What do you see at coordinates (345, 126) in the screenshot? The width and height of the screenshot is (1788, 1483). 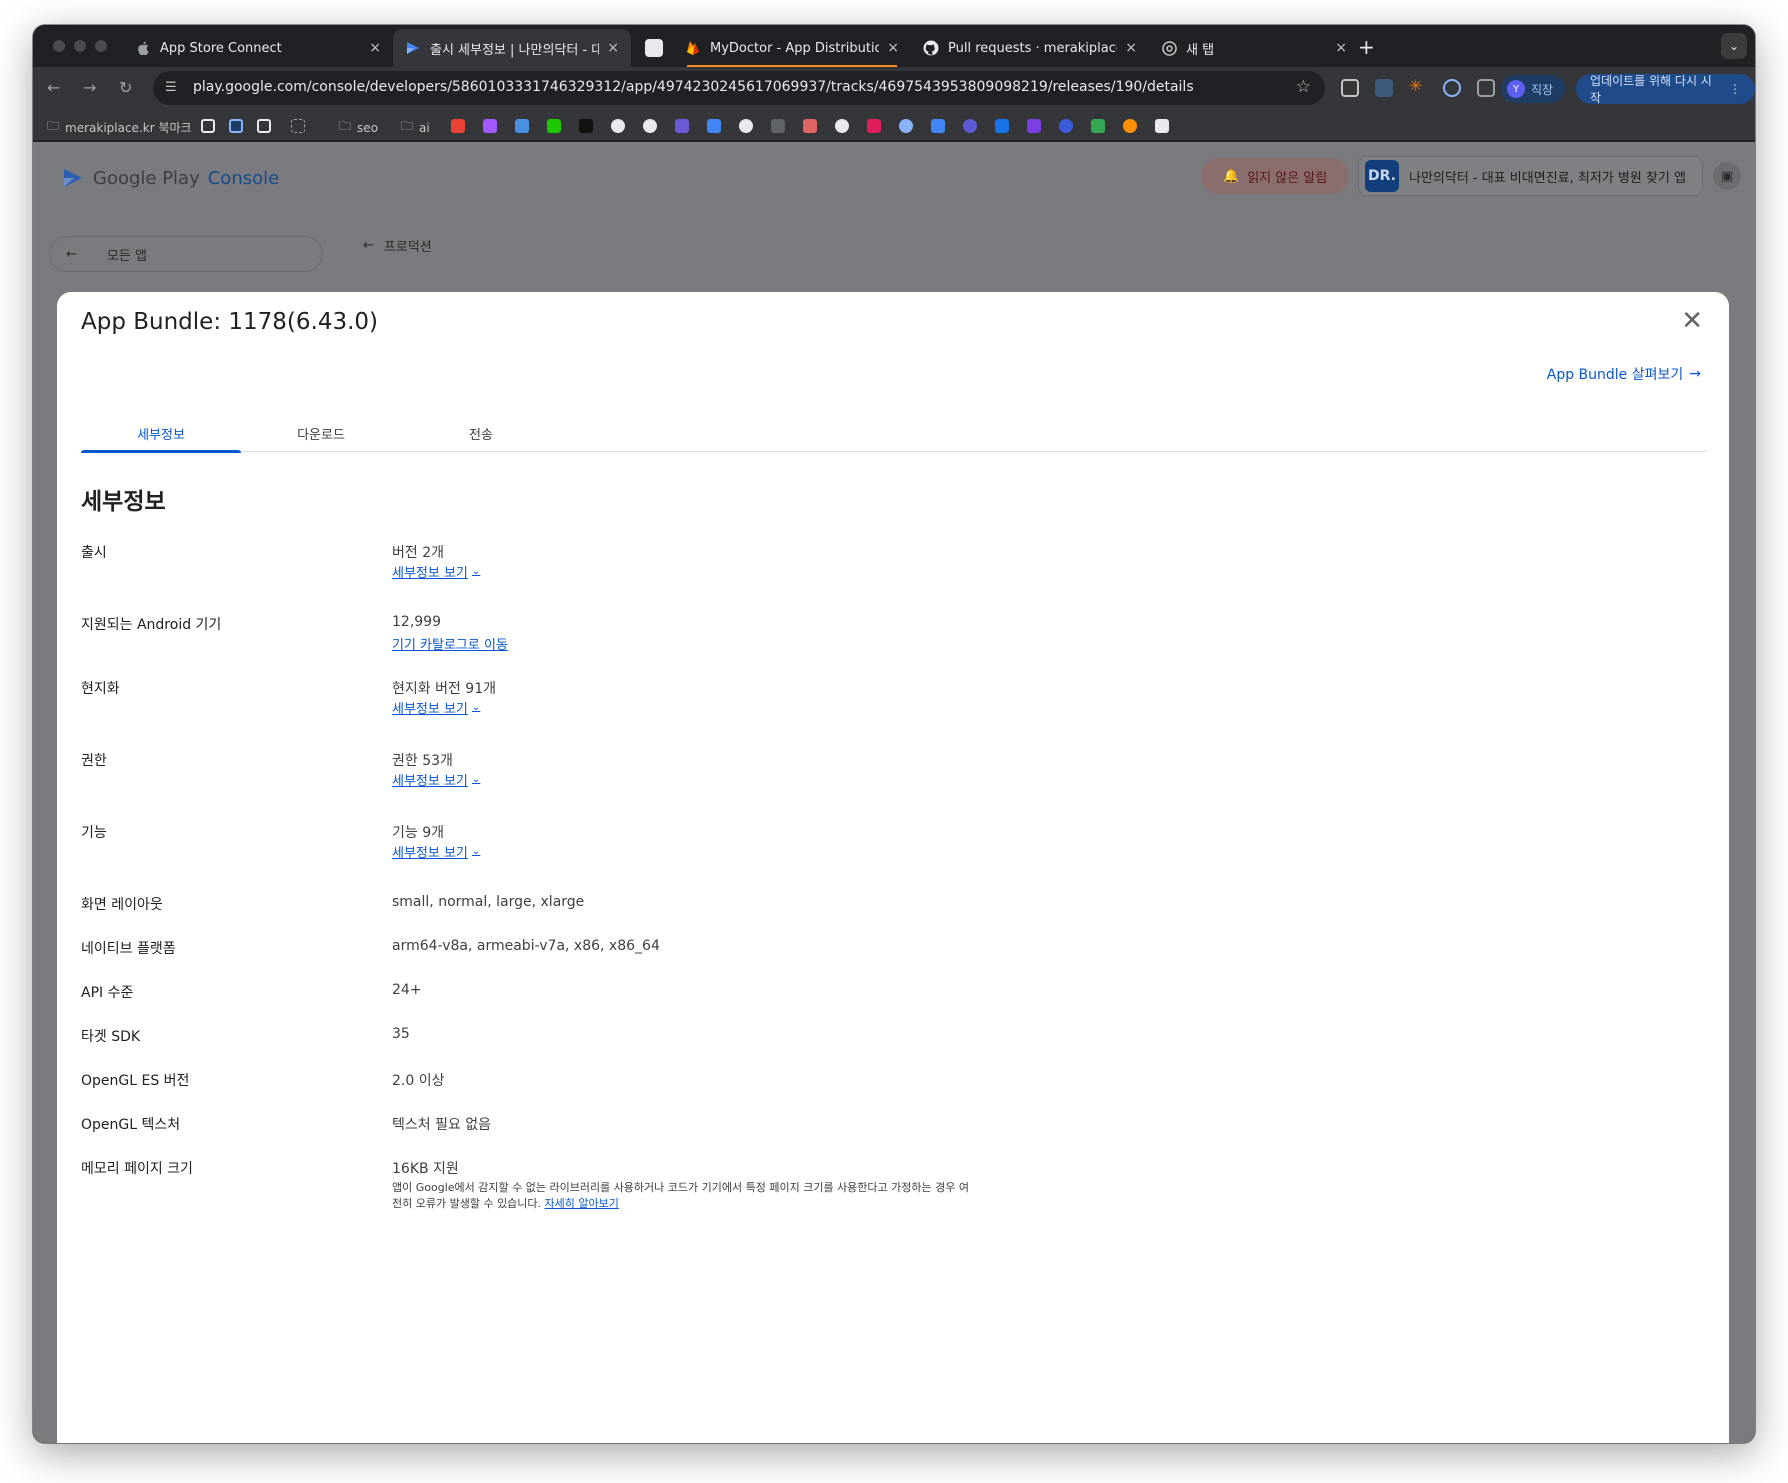 I see `folder-icon: 🗀` at bounding box center [345, 126].